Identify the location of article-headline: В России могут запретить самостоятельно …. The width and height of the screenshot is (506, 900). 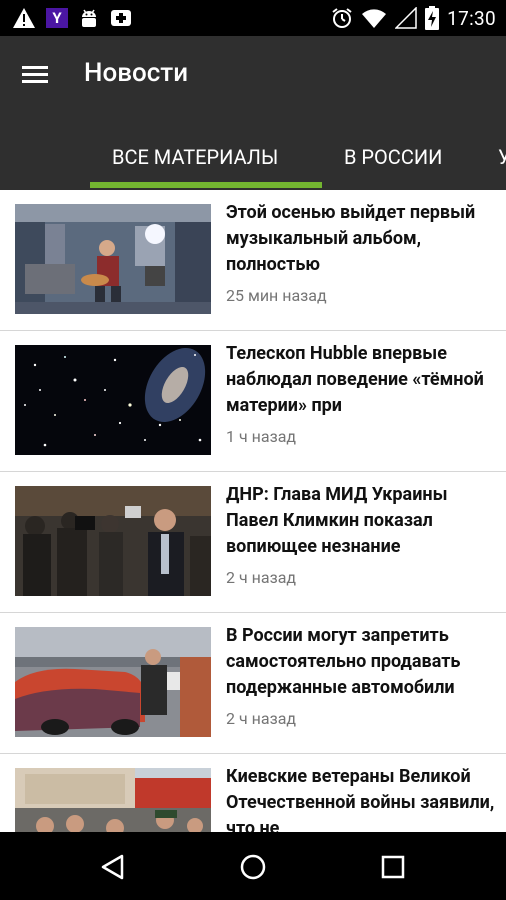
(343, 661).